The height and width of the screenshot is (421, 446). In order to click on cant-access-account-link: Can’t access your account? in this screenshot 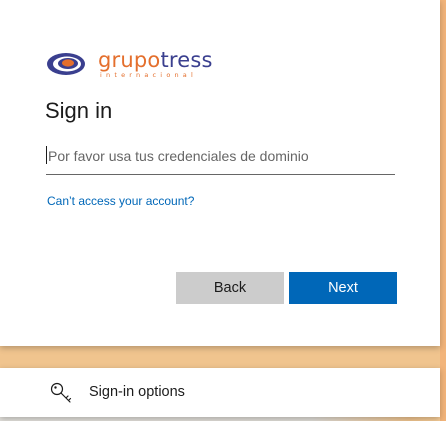, I will do `click(120, 201)`.